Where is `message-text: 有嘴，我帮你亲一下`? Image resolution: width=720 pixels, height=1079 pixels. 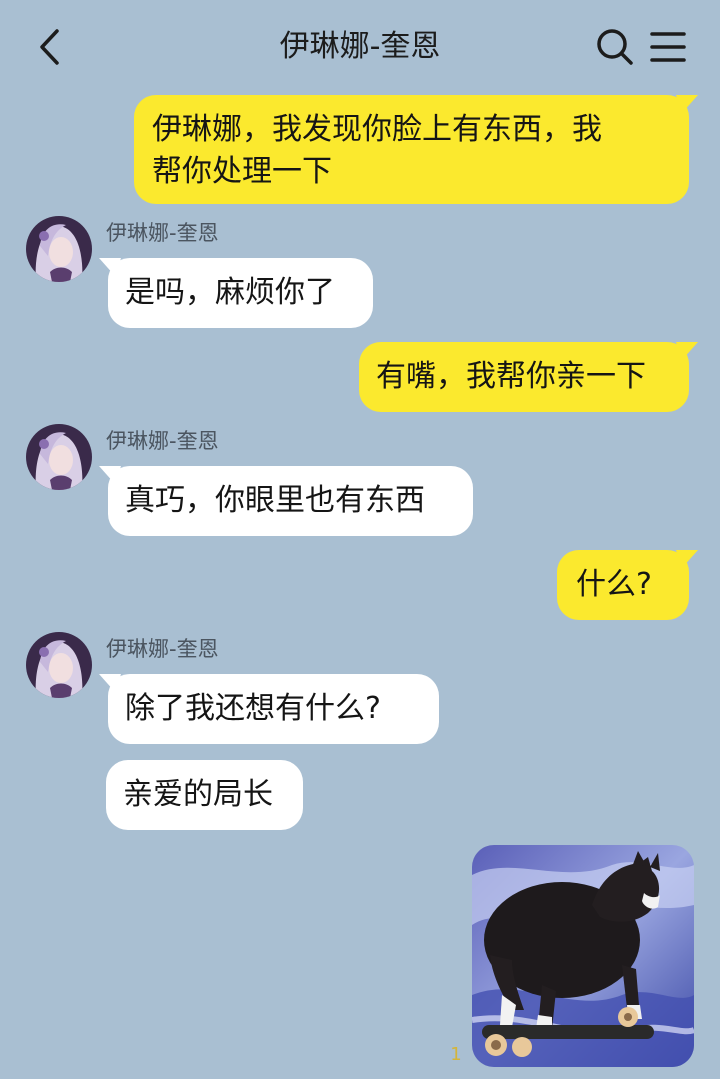
message-text: 有嘴，我帮你亲一下 is located at coordinates (511, 376).